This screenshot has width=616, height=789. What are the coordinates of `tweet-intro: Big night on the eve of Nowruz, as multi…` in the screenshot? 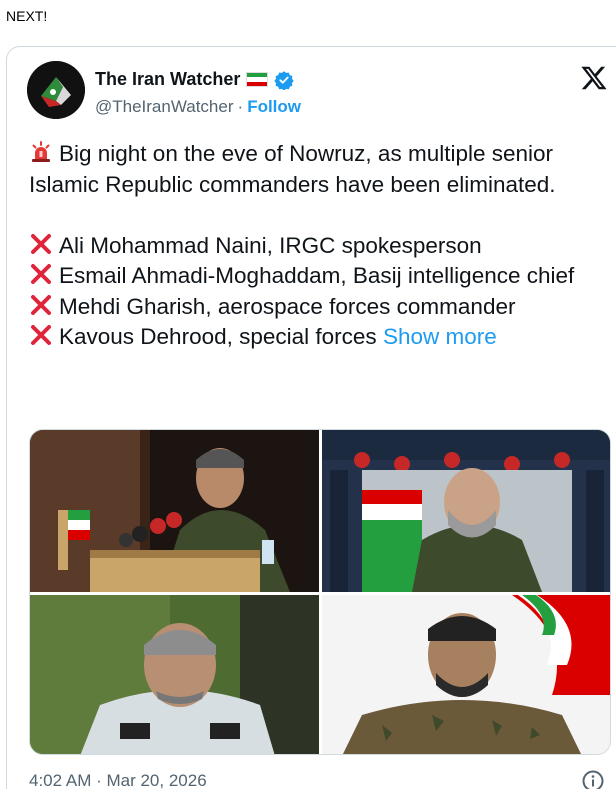 It's located at (292, 169).